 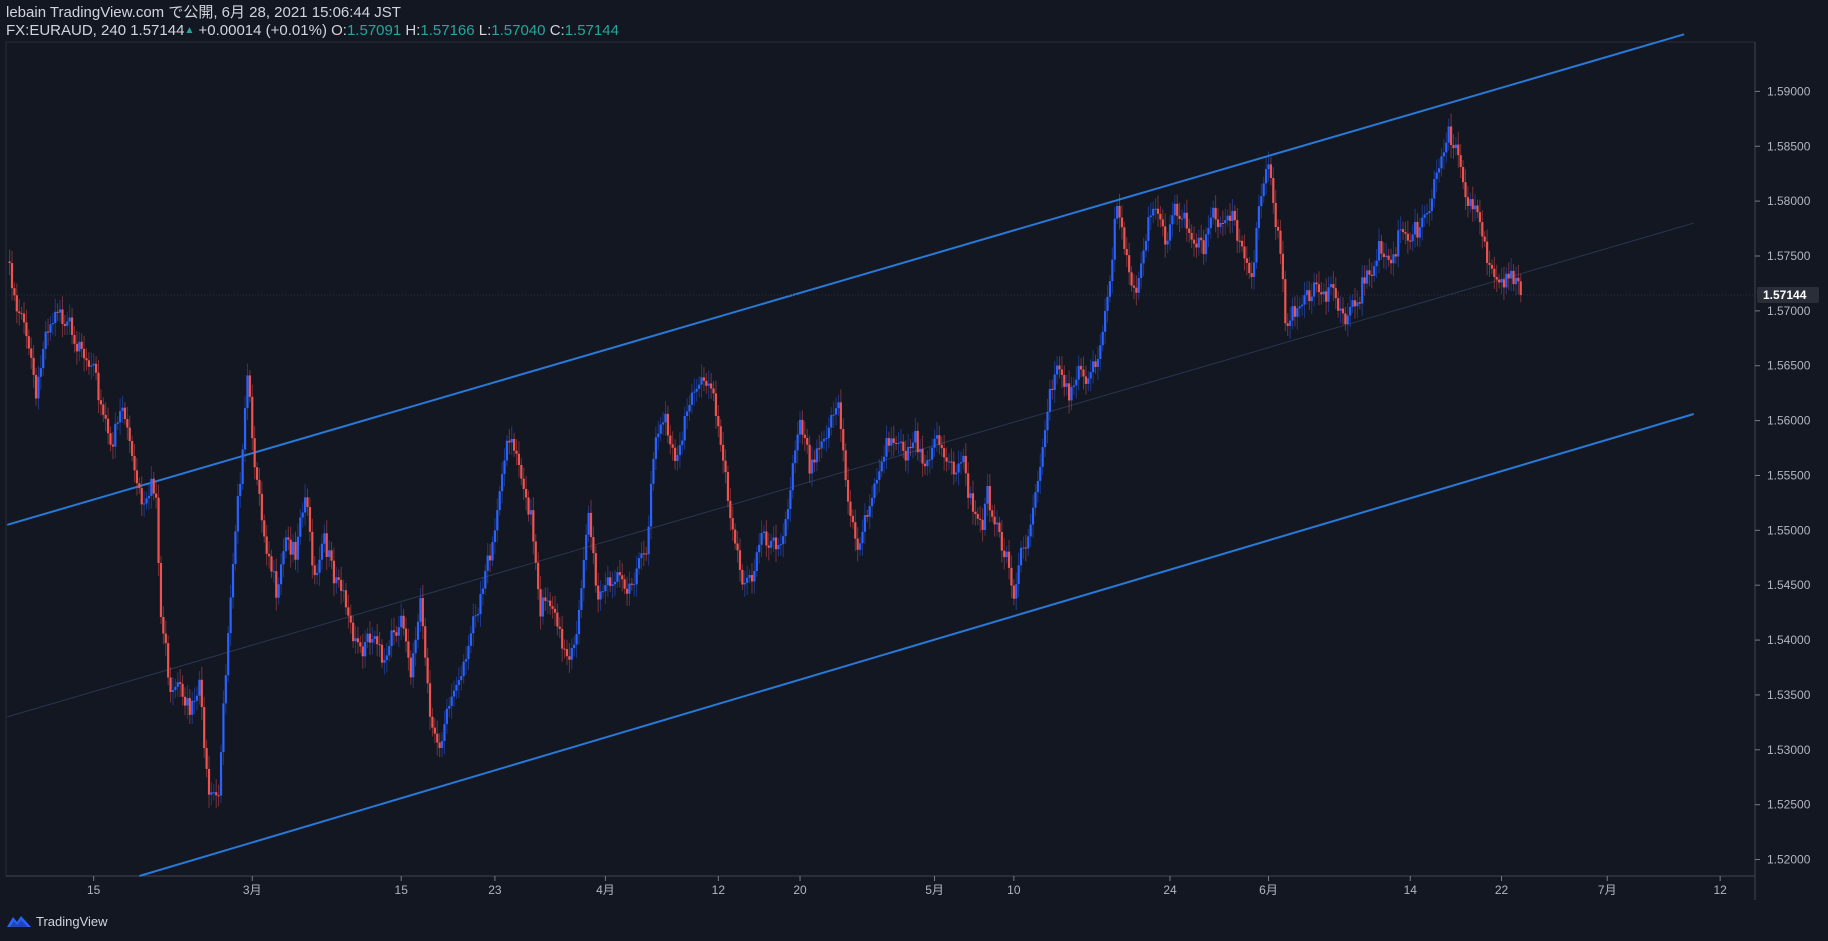 What do you see at coordinates (1789, 256) in the screenshot?
I see `y-tick-label: 1.57500` at bounding box center [1789, 256].